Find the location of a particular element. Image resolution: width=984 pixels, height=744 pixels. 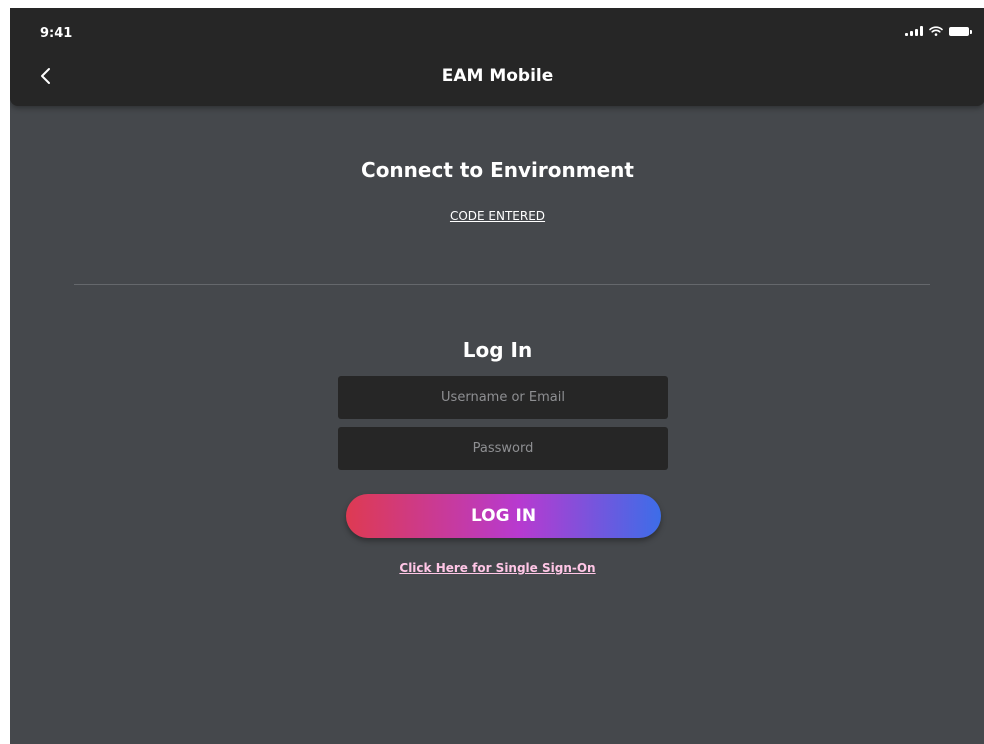

status-icons is located at coordinates (938, 31).